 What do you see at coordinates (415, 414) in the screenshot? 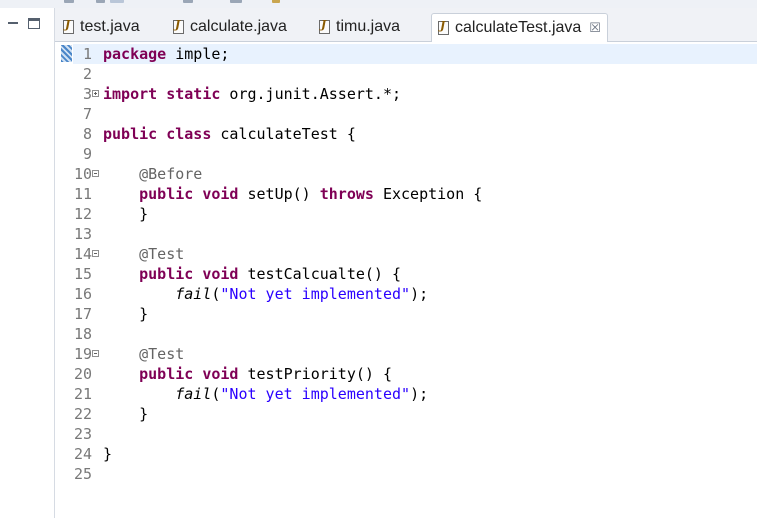
I see `code-line: 22 }` at bounding box center [415, 414].